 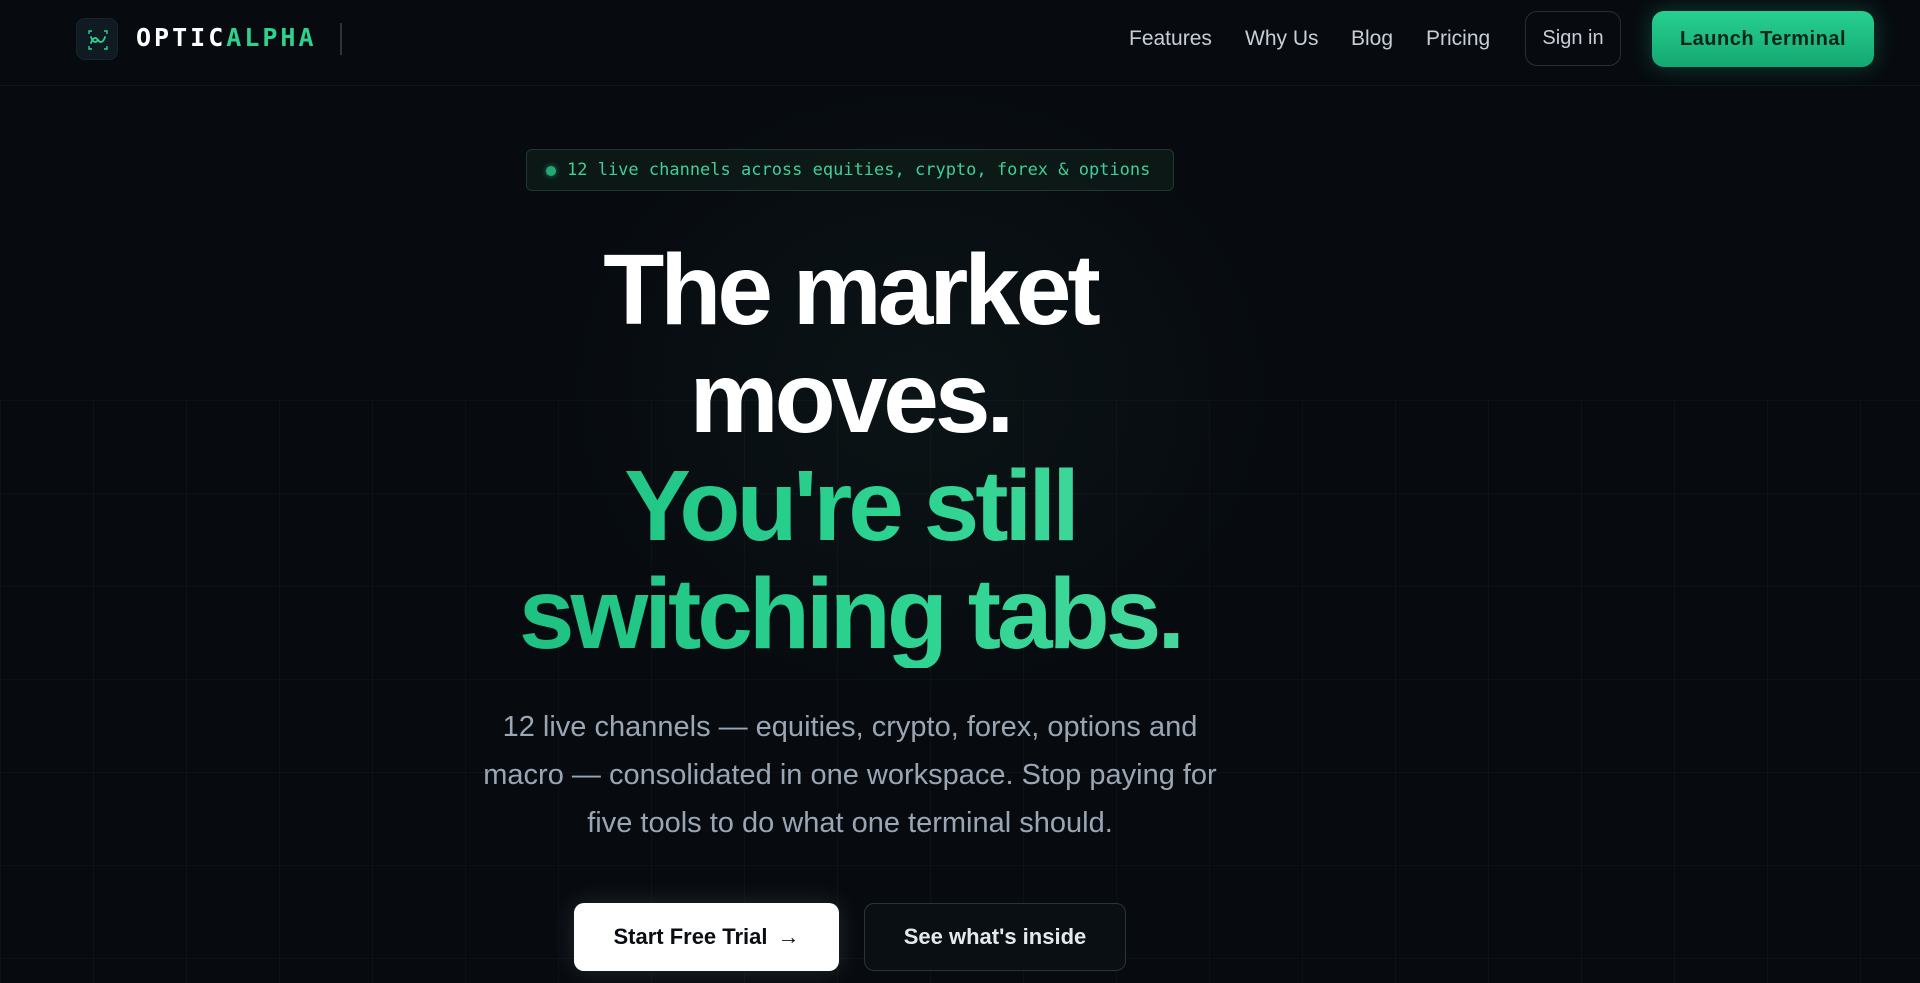 What do you see at coordinates (1282, 39) in the screenshot?
I see `nav-link-why-us: Why Us` at bounding box center [1282, 39].